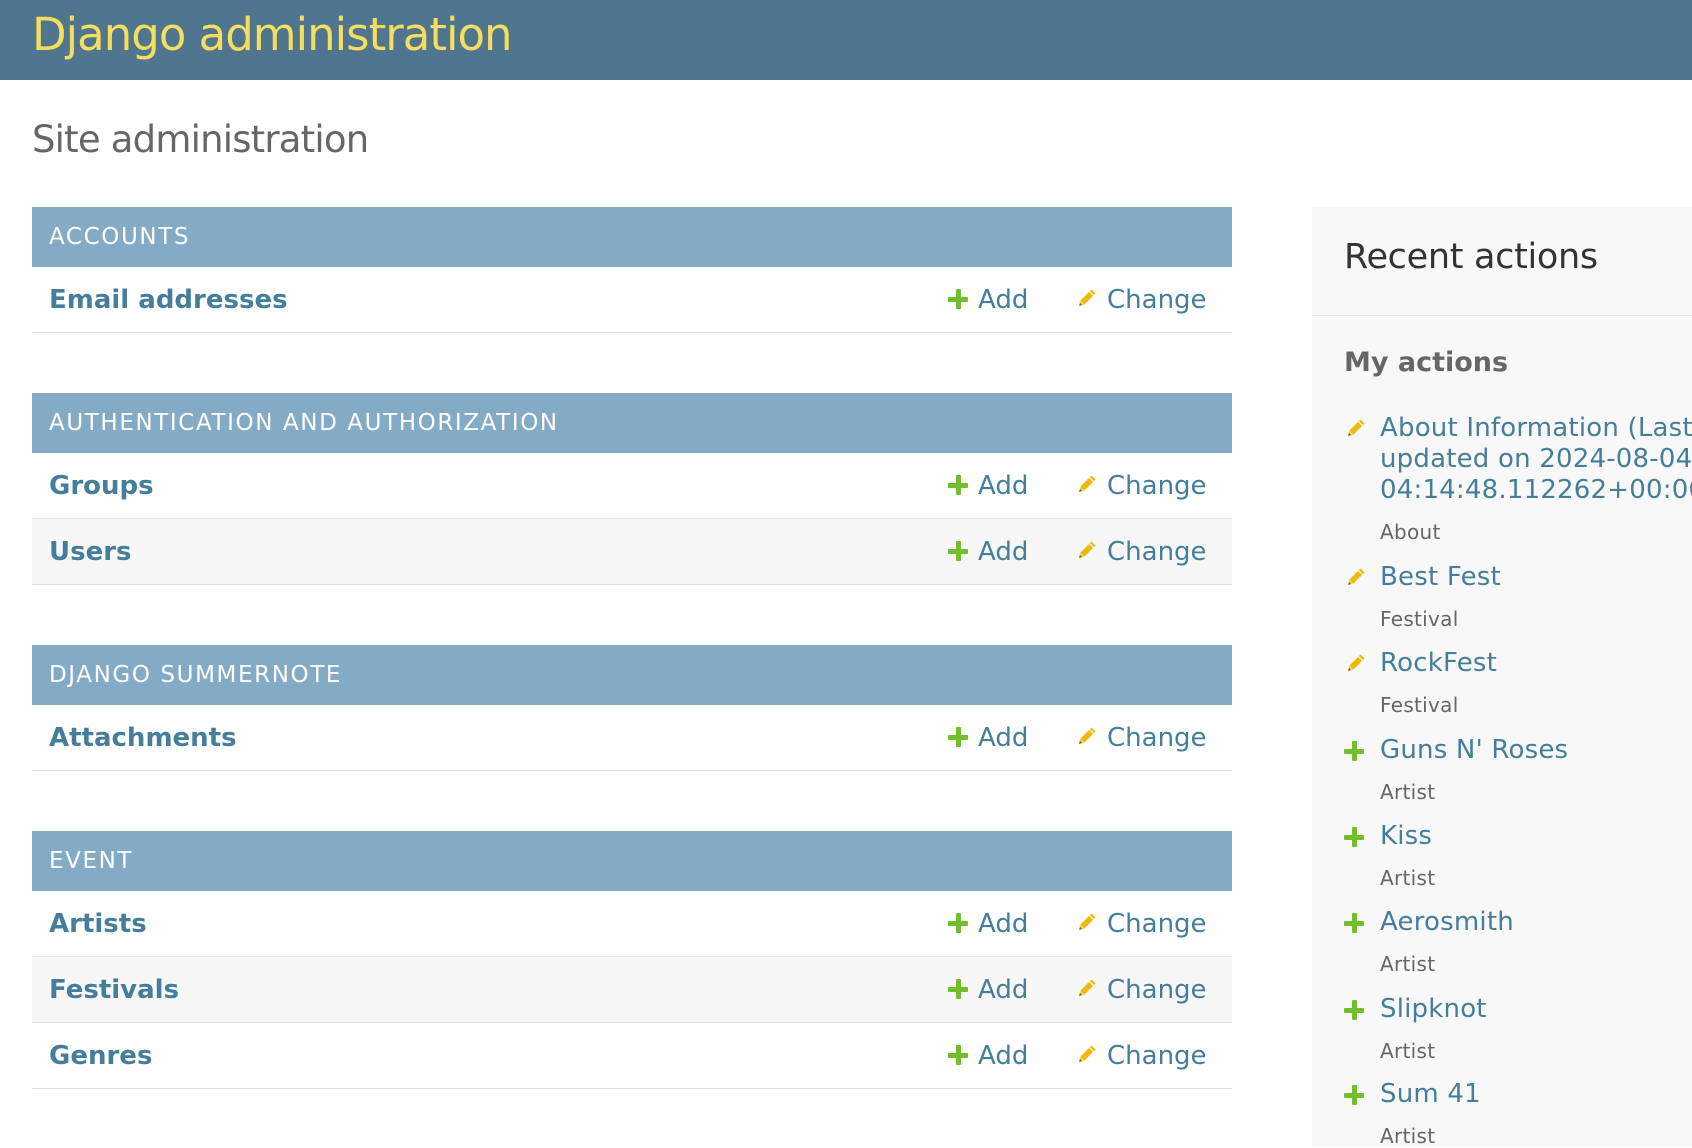 Image resolution: width=1692 pixels, height=1148 pixels. I want to click on recent-actions-divider, so click(1502, 315).